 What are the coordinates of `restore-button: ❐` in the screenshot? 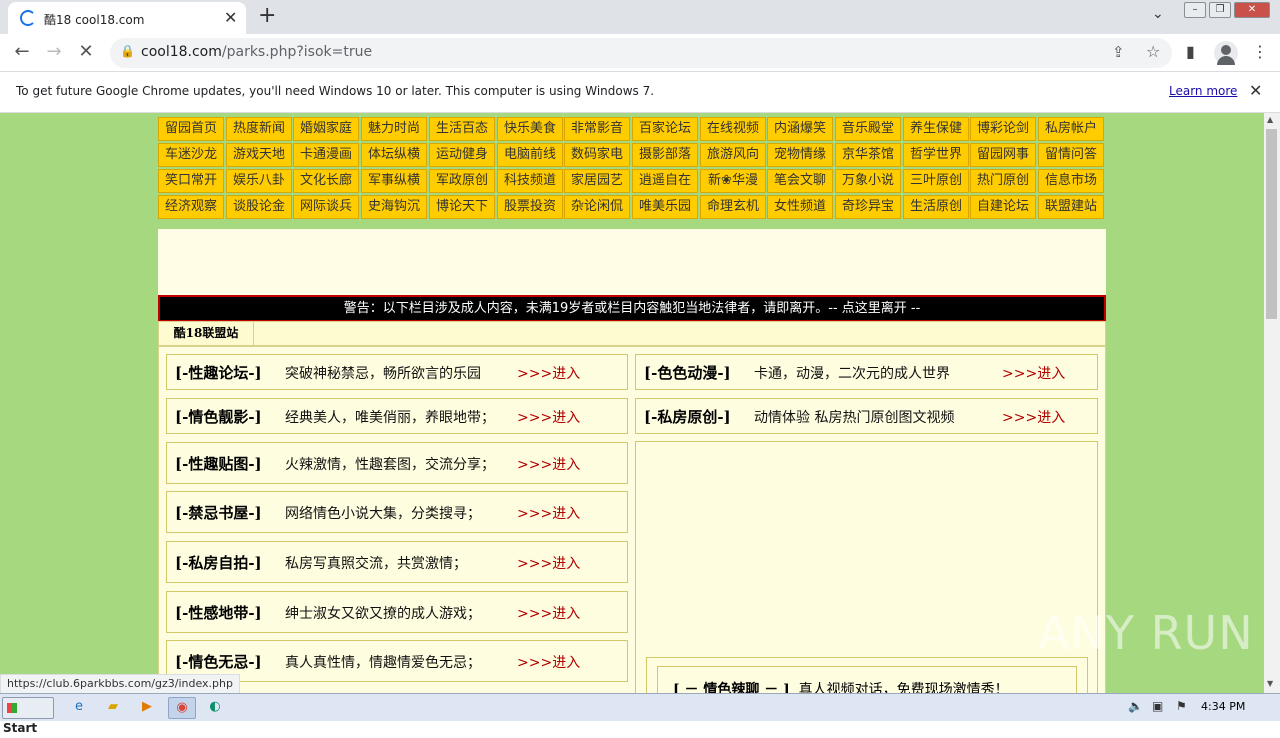 It's located at (1220, 10).